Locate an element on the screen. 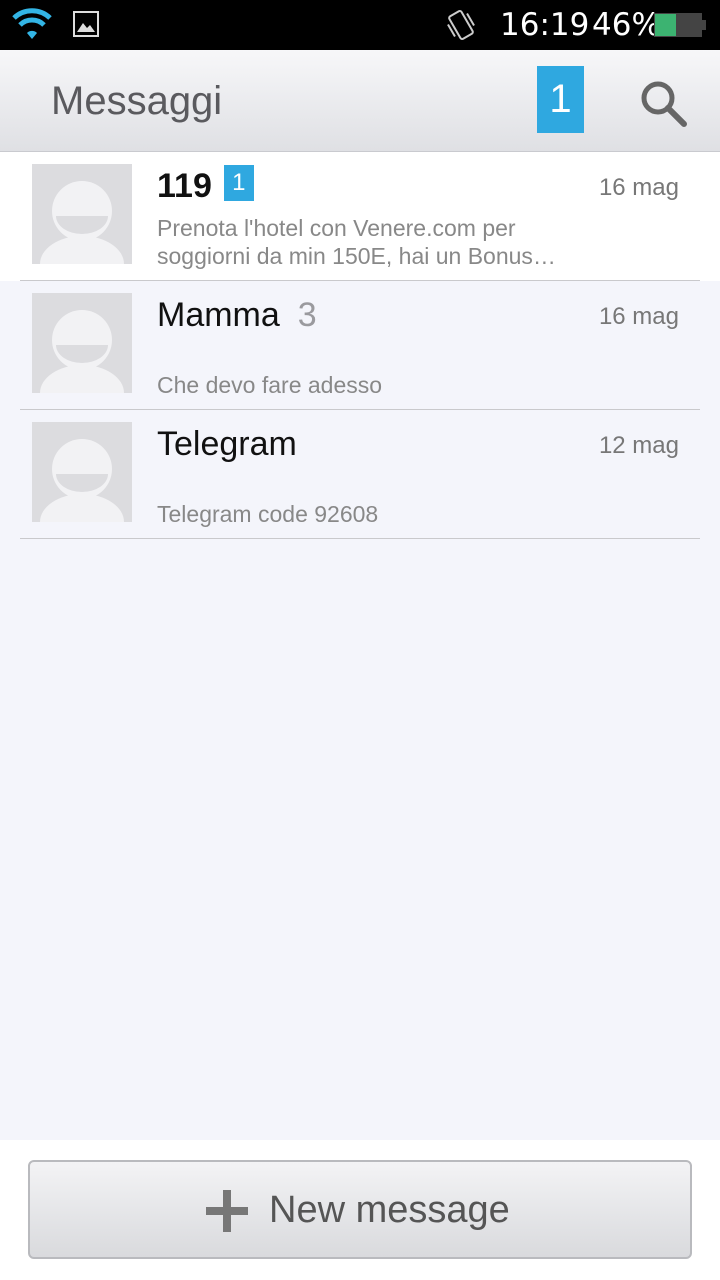 This screenshot has width=720, height=1280. bottom-bar: New message is located at coordinates (360, 1210).